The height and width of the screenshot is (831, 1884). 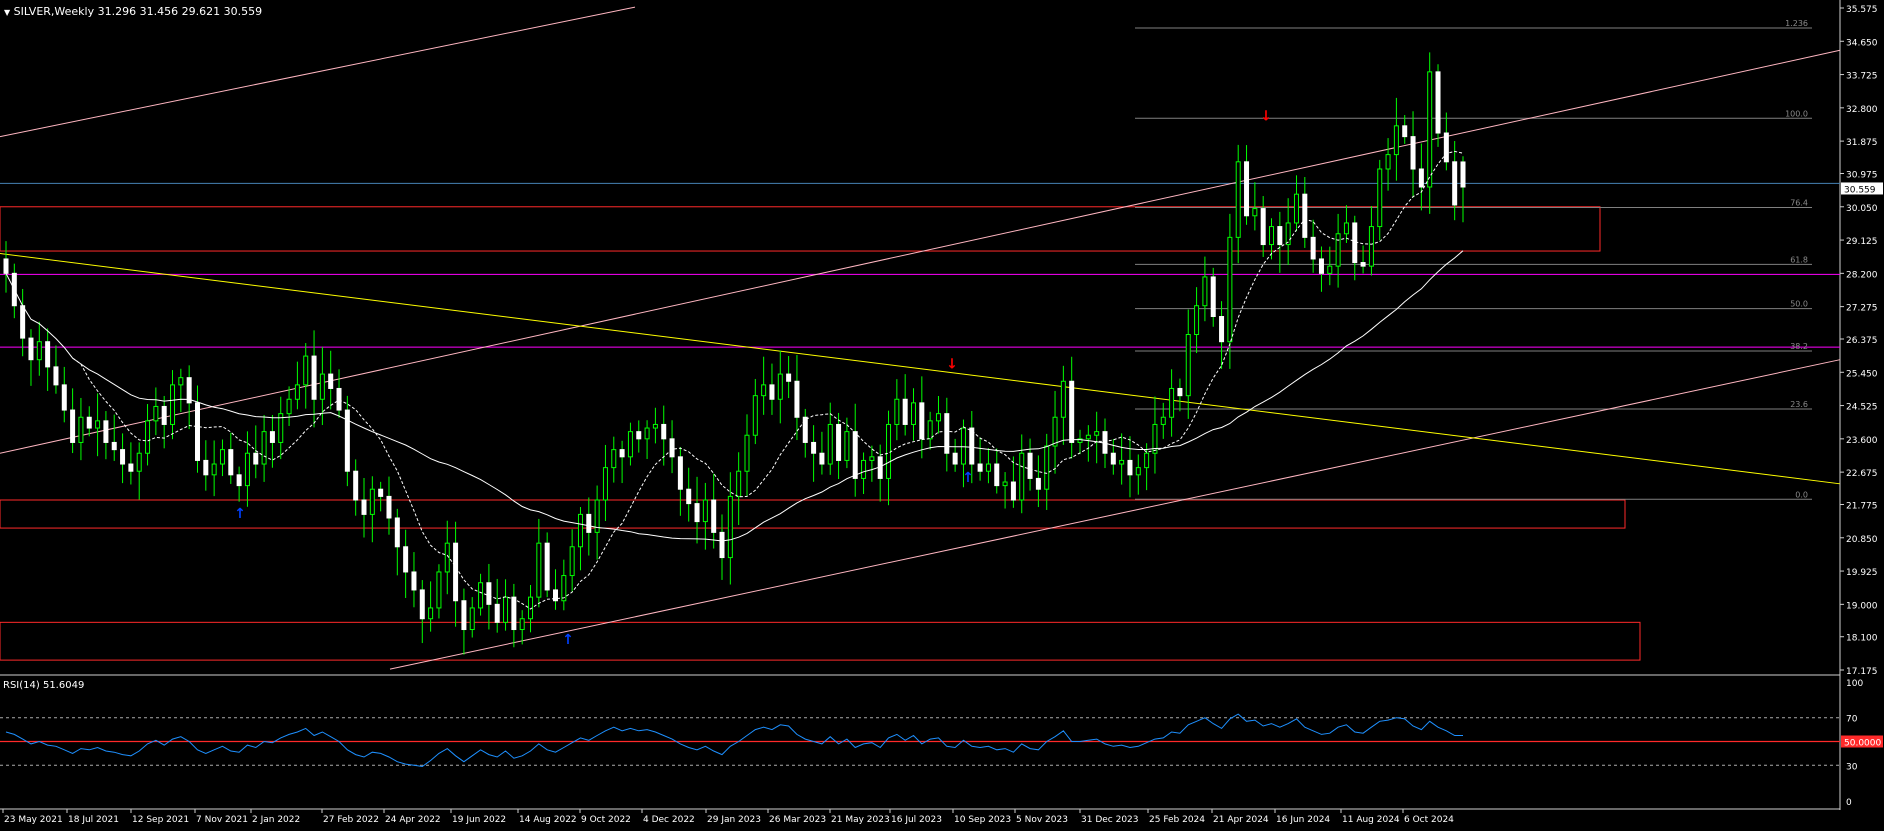 What do you see at coordinates (1429, 820) in the screenshot?
I see `time-tick-label: 6 Oct 2024` at bounding box center [1429, 820].